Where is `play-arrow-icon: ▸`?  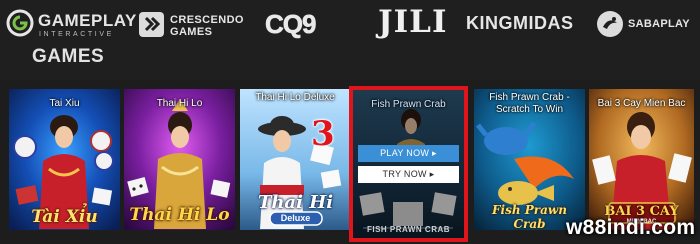
play-arrow-icon: ▸ is located at coordinates (434, 153).